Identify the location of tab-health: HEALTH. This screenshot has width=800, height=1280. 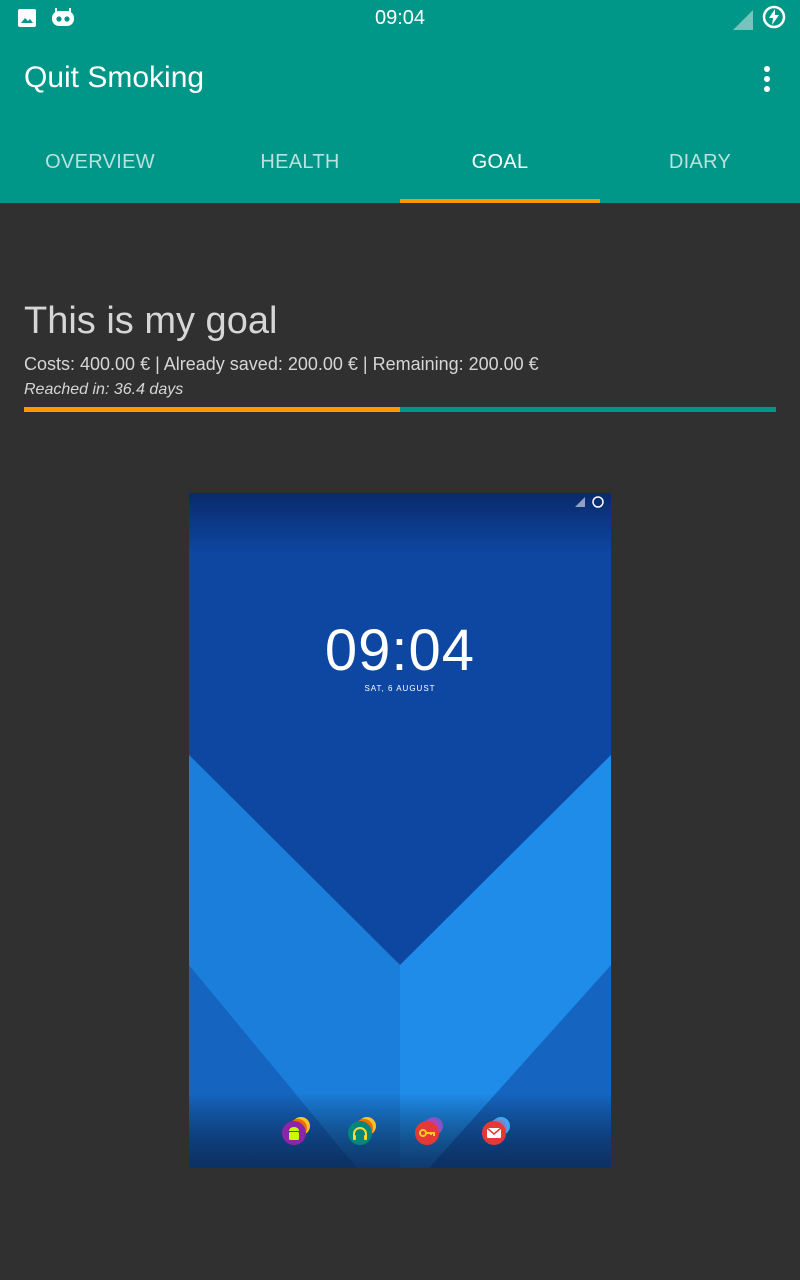
(300, 162).